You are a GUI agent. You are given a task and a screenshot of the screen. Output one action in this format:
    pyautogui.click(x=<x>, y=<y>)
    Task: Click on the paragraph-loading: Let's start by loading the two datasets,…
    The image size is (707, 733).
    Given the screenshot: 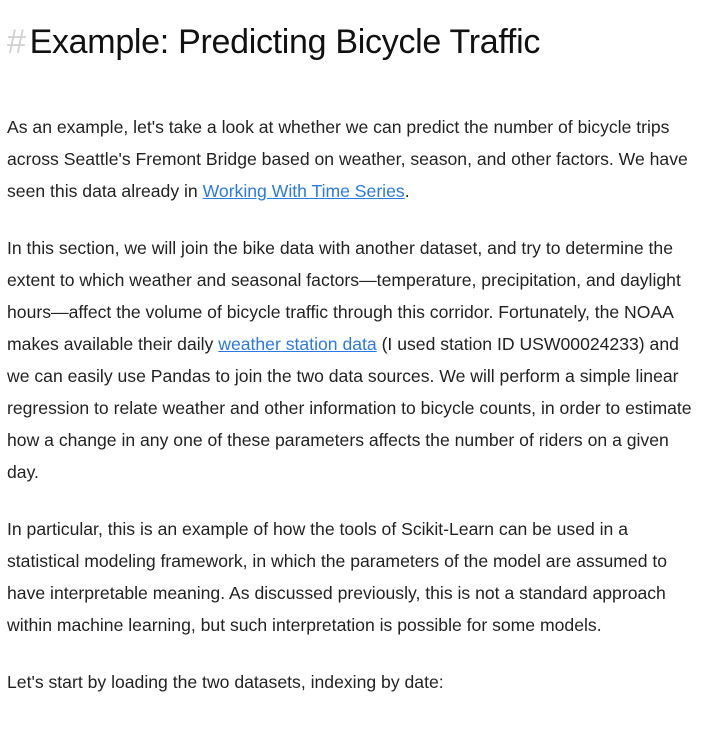 What is the action you would take?
    pyautogui.click(x=225, y=682)
    